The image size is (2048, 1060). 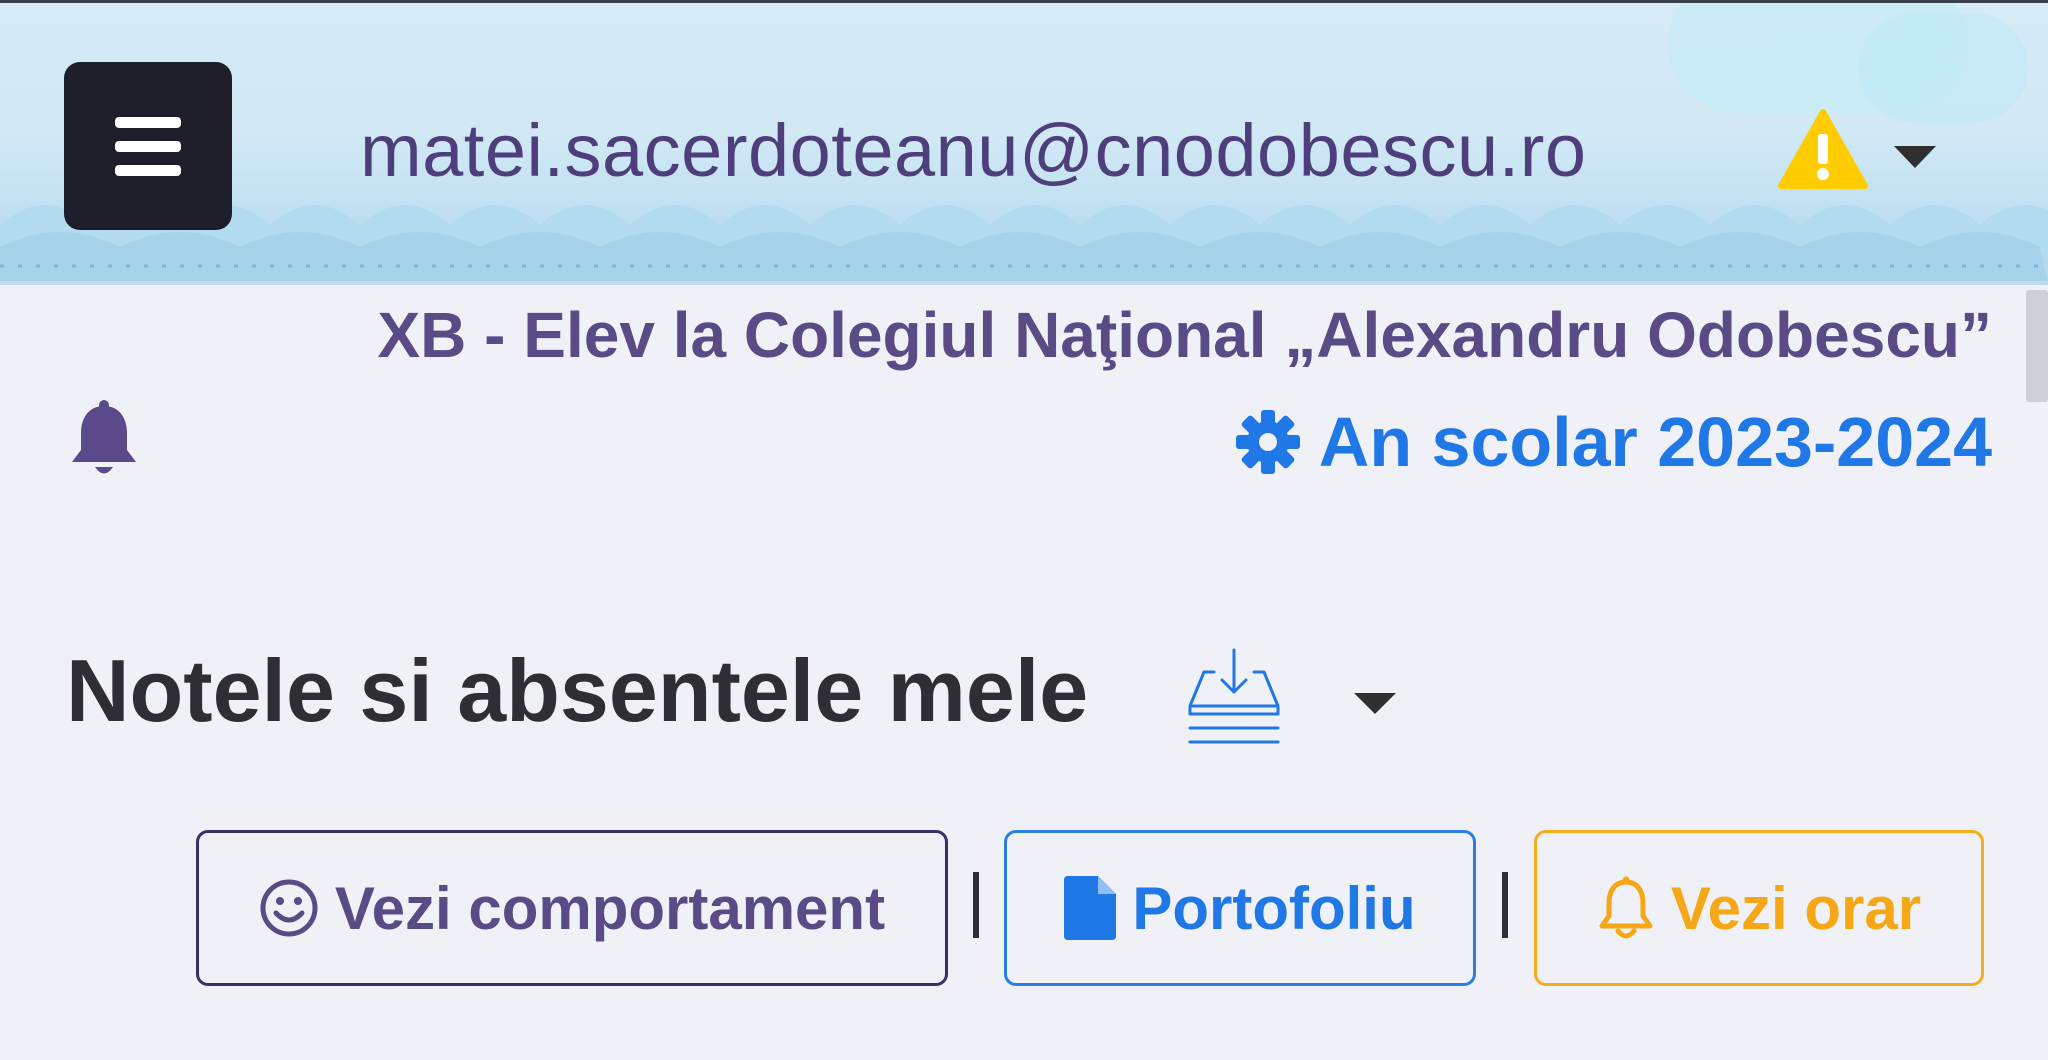 What do you see at coordinates (973, 150) in the screenshot?
I see `user-email: matei.sacerdoteanu@cnodobescu.ro` at bounding box center [973, 150].